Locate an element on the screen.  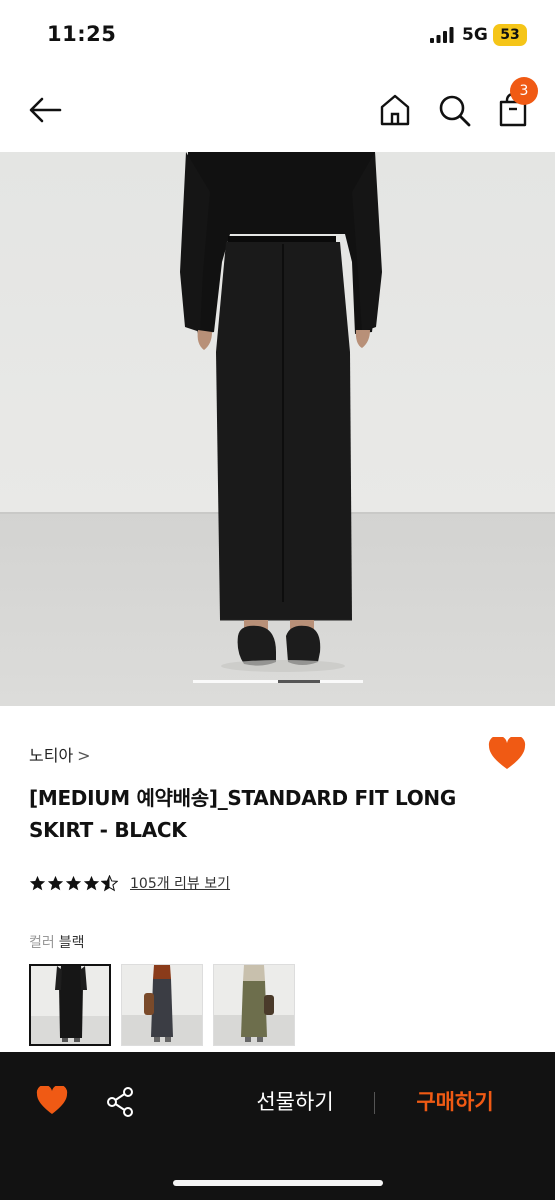
review-link: 105개 리뷰 보기 is located at coordinates (180, 883).